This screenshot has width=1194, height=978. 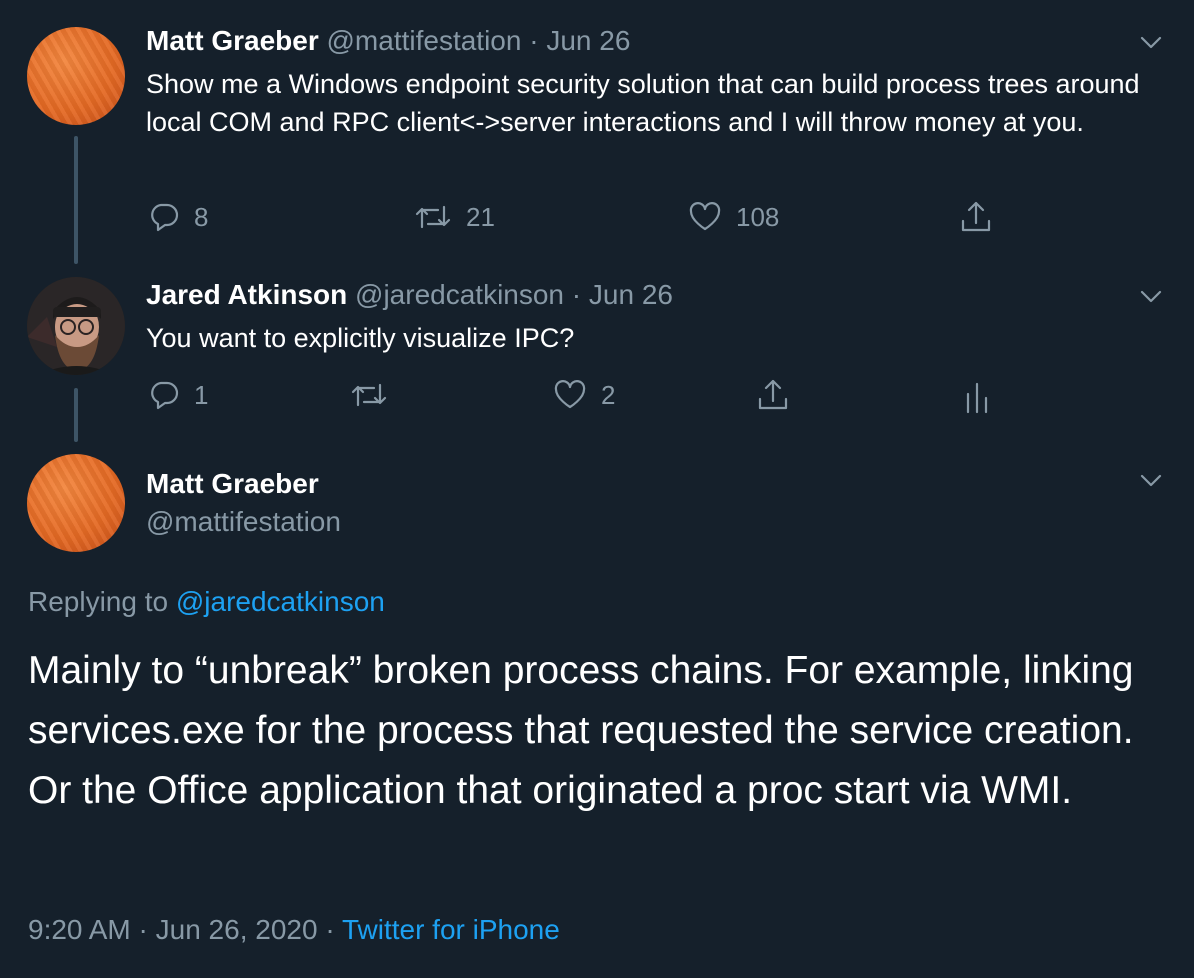 I want to click on tweet1-header: Matt Graeber @mattifestation · Jun 26, so click(x=388, y=41).